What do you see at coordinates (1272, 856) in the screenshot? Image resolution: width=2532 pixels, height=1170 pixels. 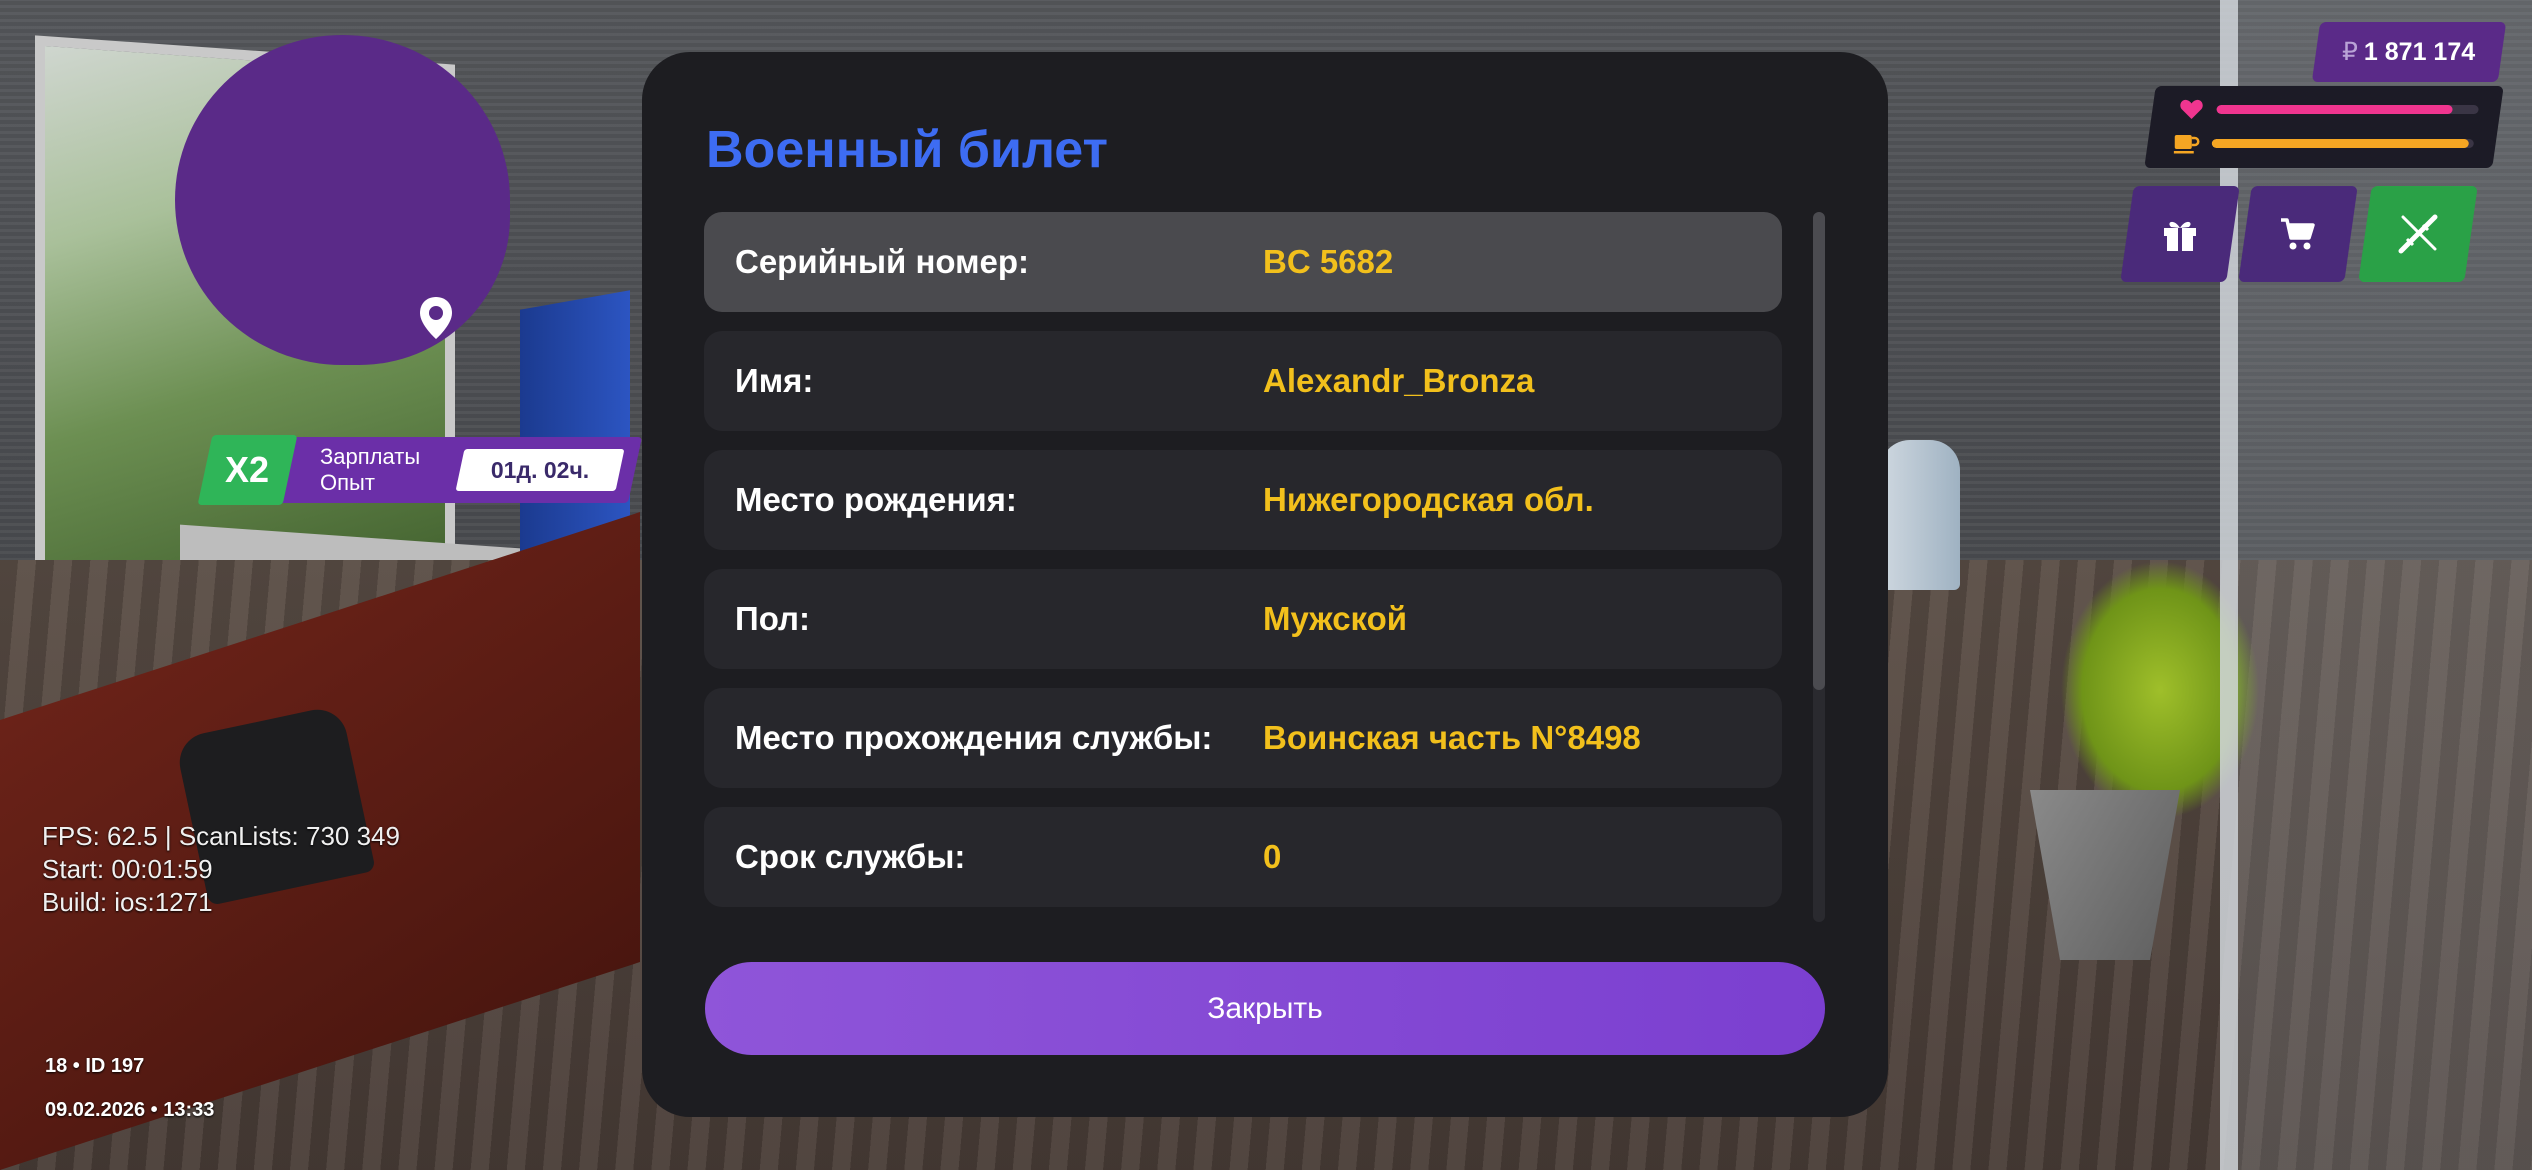 I see `info-value: 0` at bounding box center [1272, 856].